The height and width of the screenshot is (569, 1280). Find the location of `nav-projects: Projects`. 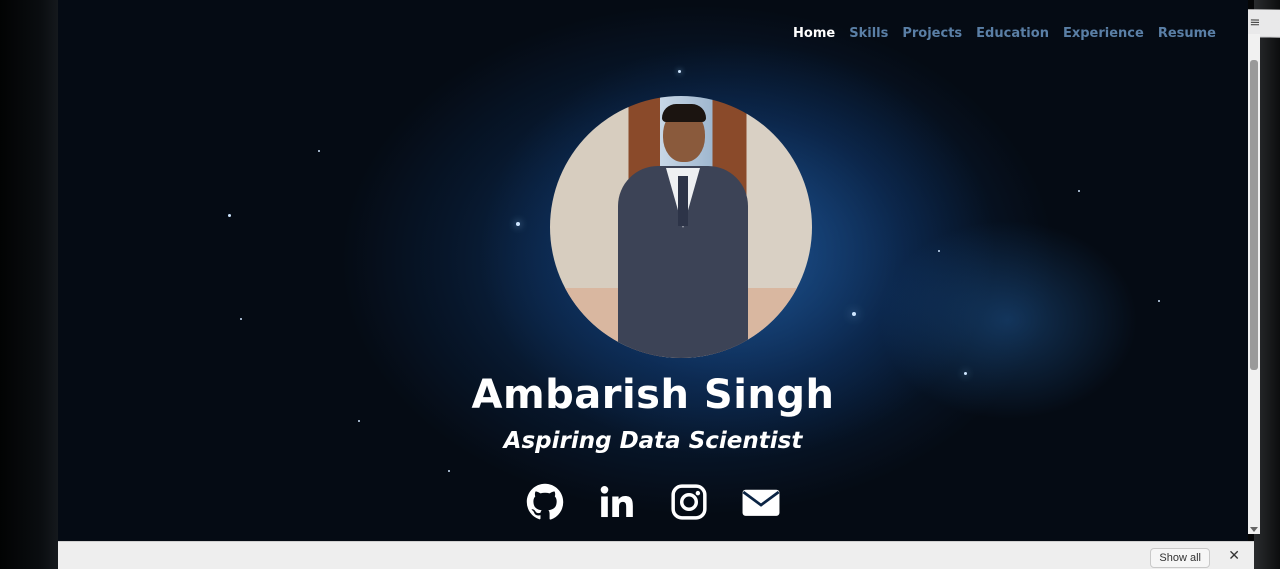

nav-projects: Projects is located at coordinates (932, 33).